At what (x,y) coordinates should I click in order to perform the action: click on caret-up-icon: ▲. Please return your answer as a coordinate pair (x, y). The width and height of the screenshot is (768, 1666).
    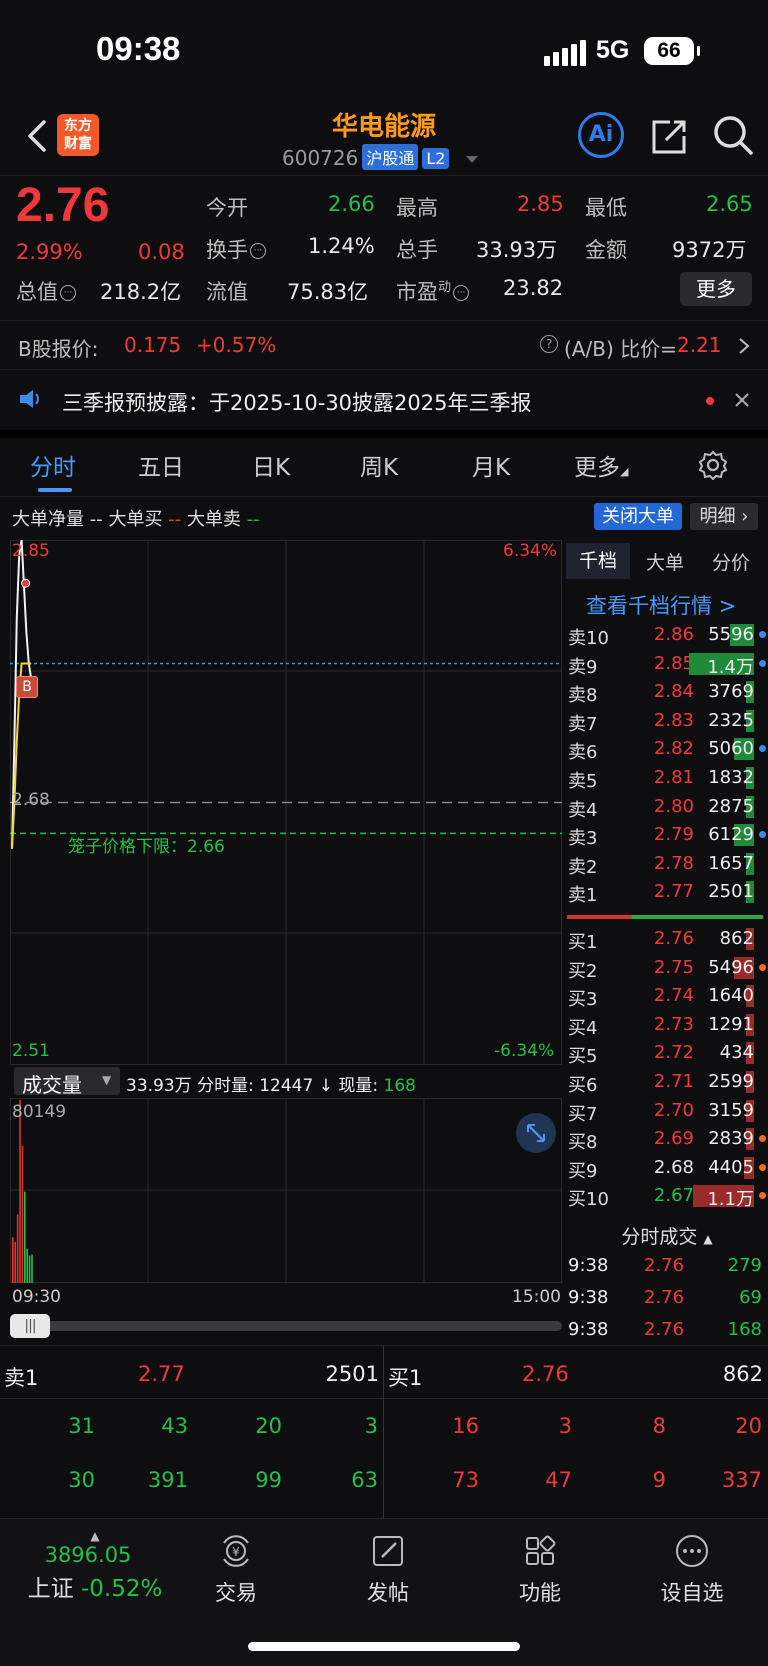
    Looking at the image, I should click on (708, 1239).